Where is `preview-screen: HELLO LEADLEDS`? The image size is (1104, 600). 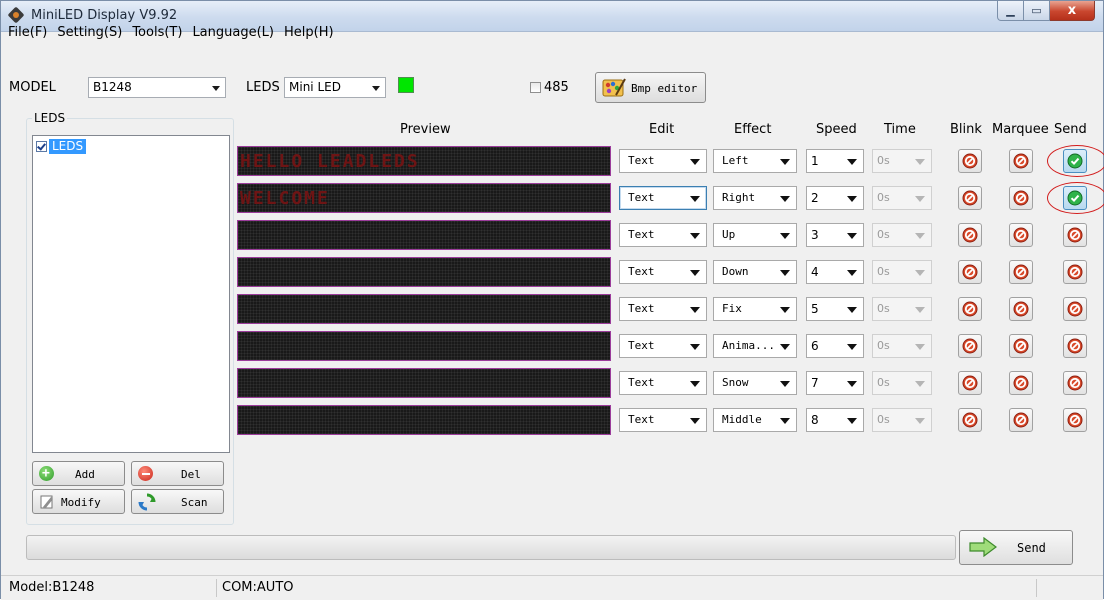
preview-screen: HELLO LEADLEDS is located at coordinates (424, 161).